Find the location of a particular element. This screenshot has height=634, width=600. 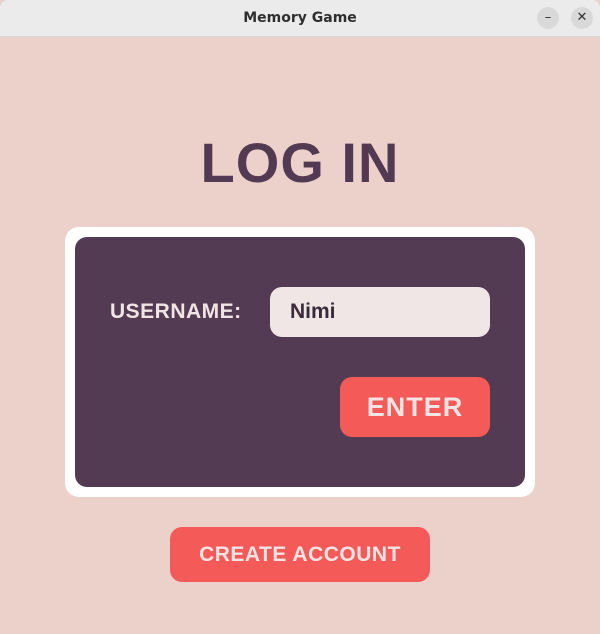

username-label: USERNAME: is located at coordinates (176, 311).